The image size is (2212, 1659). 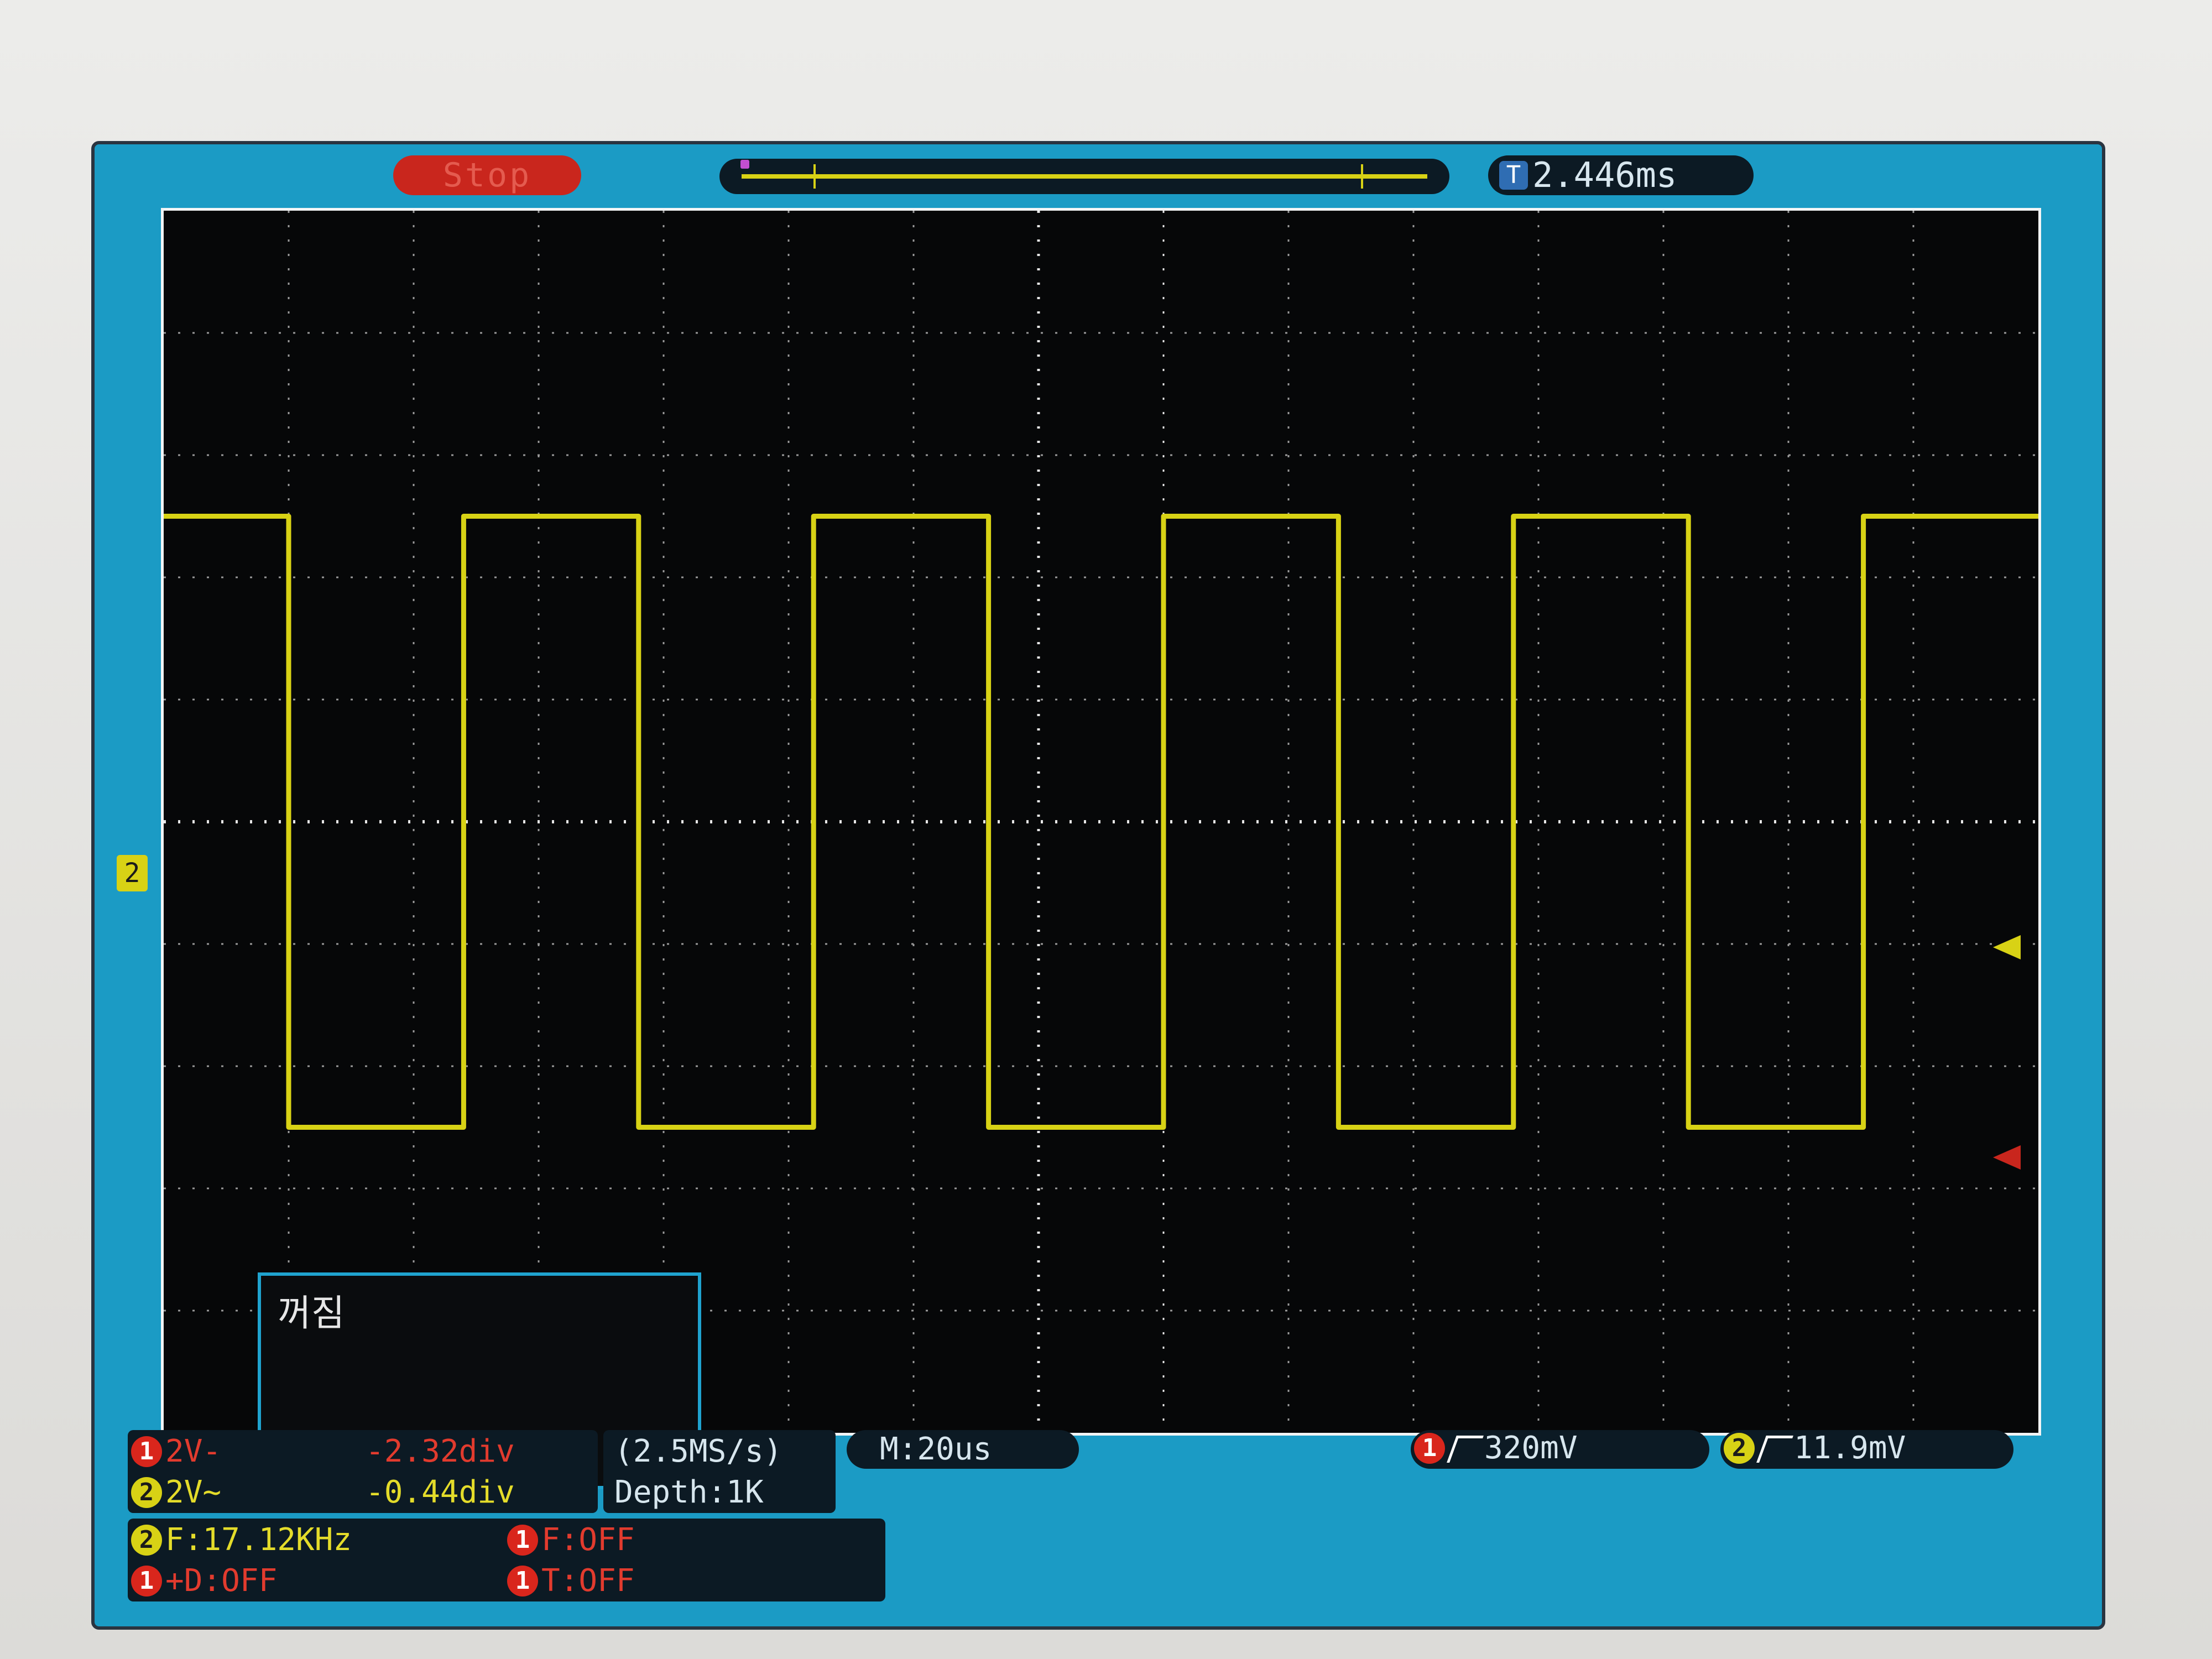 What do you see at coordinates (698, 1451) in the screenshot?
I see `sample-rate: (2.5MS/s)` at bounding box center [698, 1451].